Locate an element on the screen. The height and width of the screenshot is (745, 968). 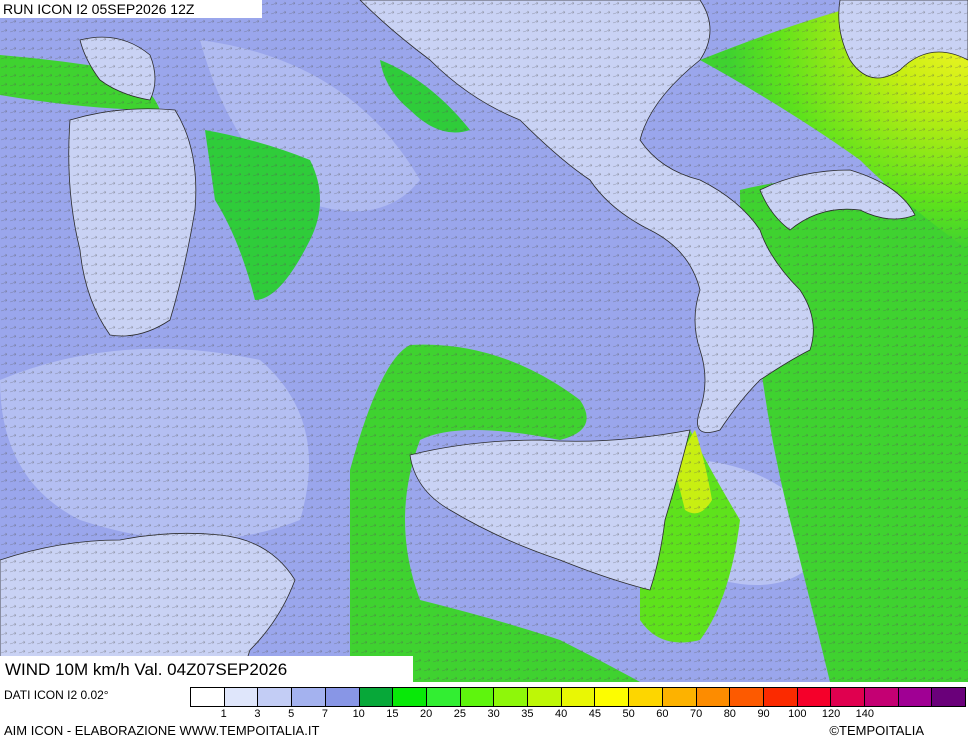
legend-tick-label: 20 is located at coordinates (426, 714).